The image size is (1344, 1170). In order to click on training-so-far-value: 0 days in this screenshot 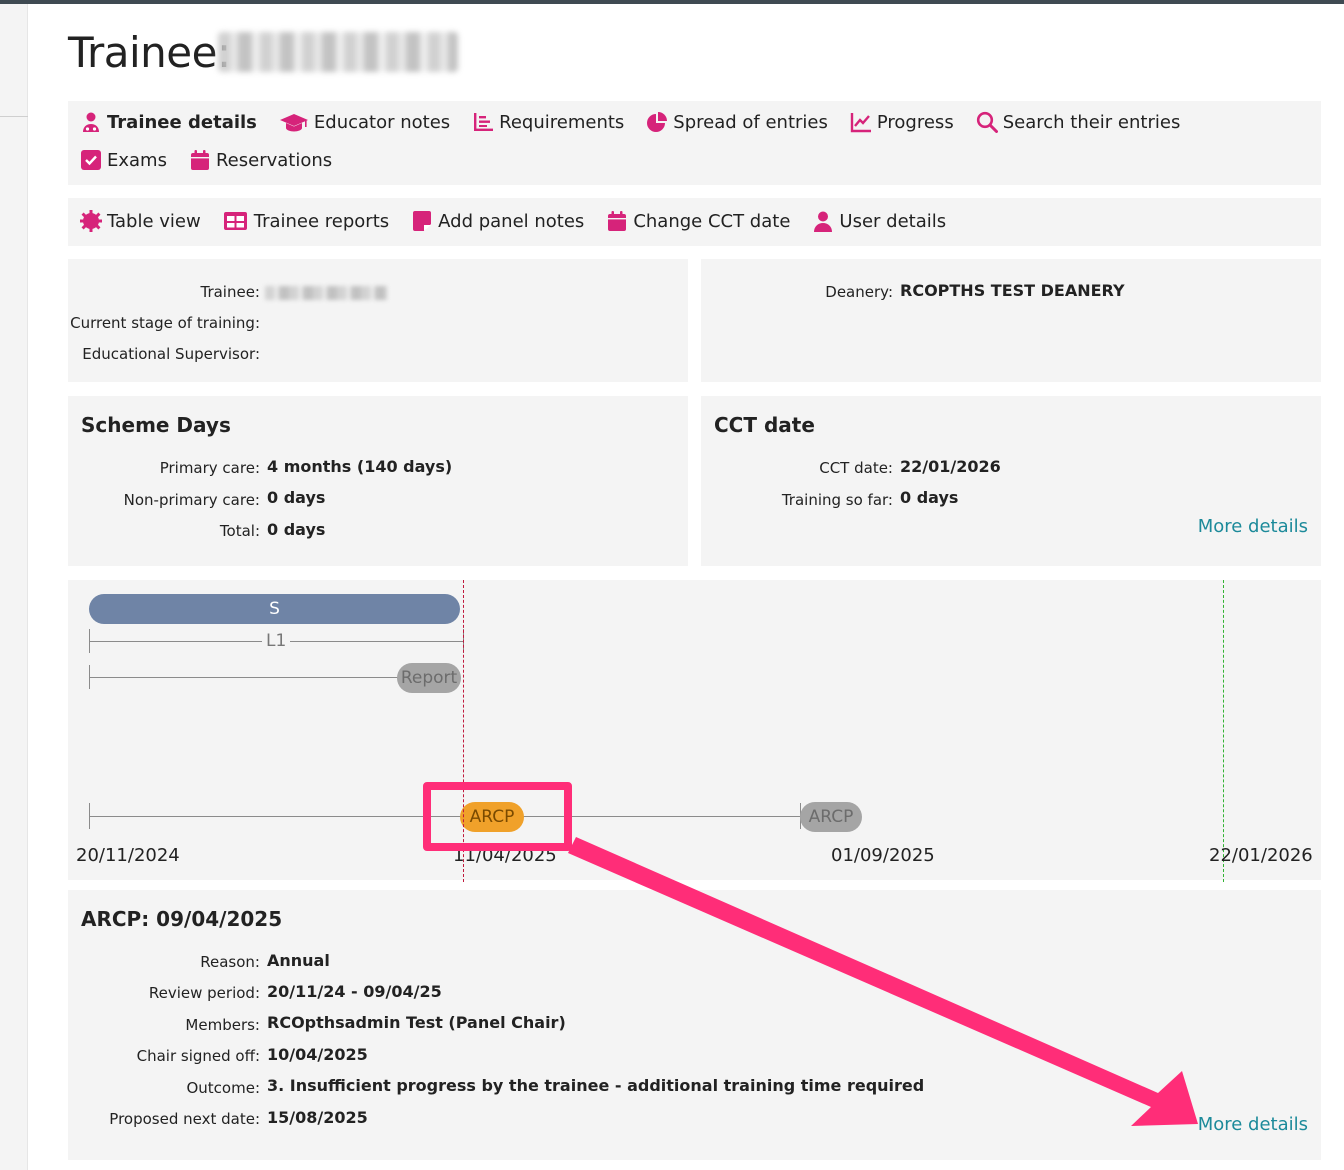, I will do `click(929, 497)`.